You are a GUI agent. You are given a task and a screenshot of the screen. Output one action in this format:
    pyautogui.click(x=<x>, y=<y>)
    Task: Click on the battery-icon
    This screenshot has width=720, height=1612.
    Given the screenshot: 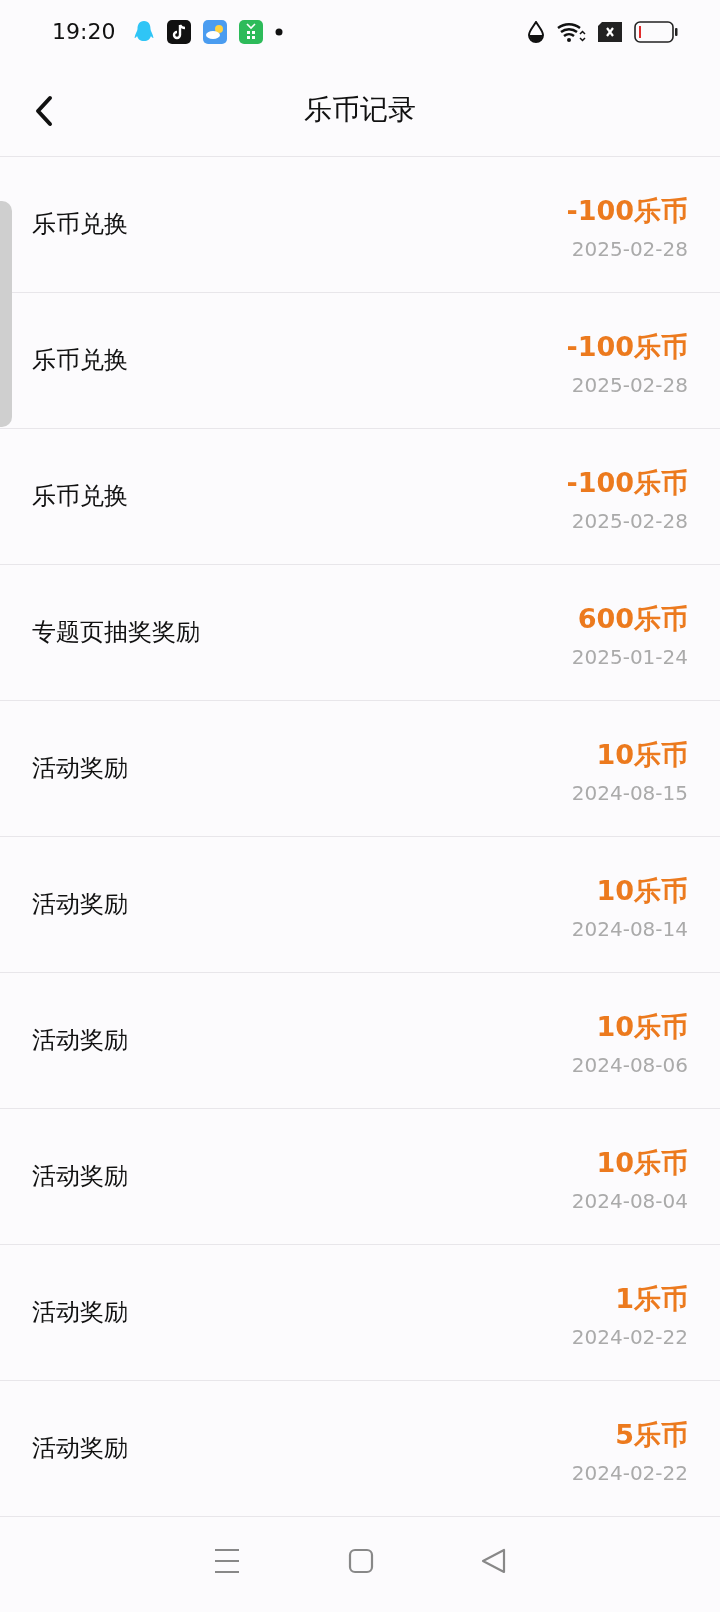 What is the action you would take?
    pyautogui.click(x=656, y=31)
    